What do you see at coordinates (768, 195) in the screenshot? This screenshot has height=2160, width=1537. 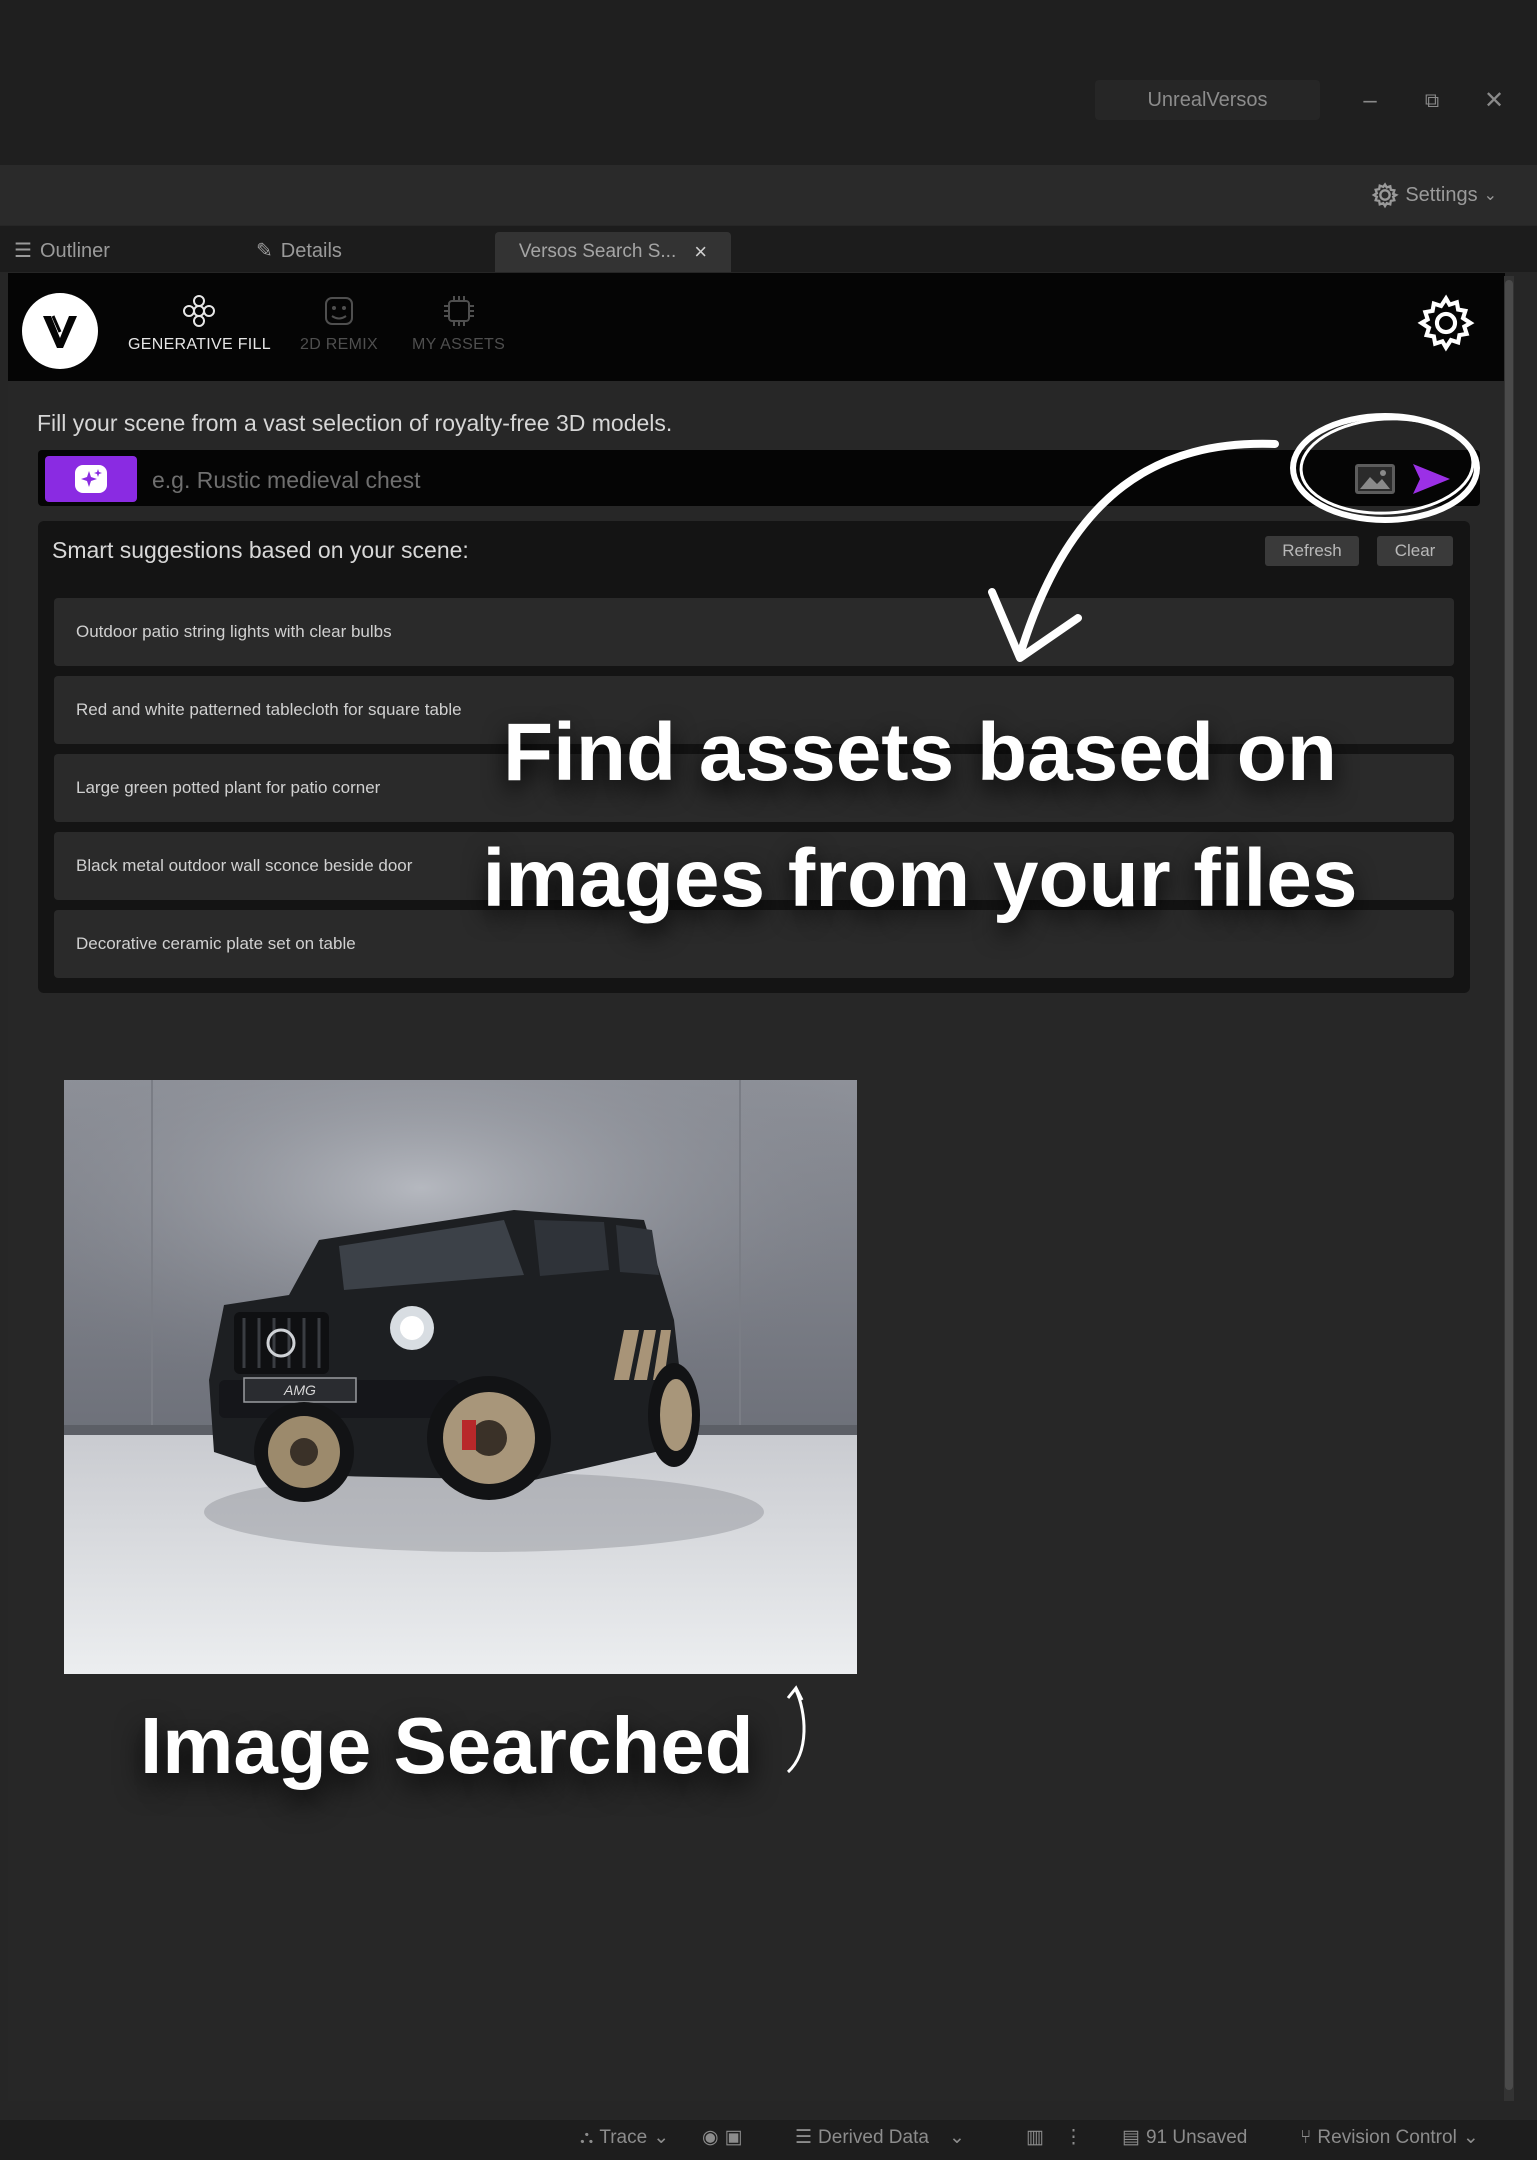 I see `toolbar-strip` at bounding box center [768, 195].